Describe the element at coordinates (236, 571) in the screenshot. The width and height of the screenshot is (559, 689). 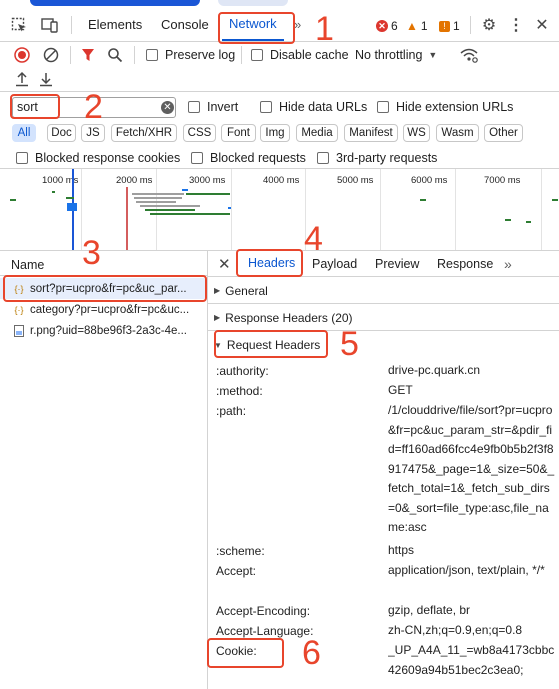
I see `header-key: Accept:` at that location.